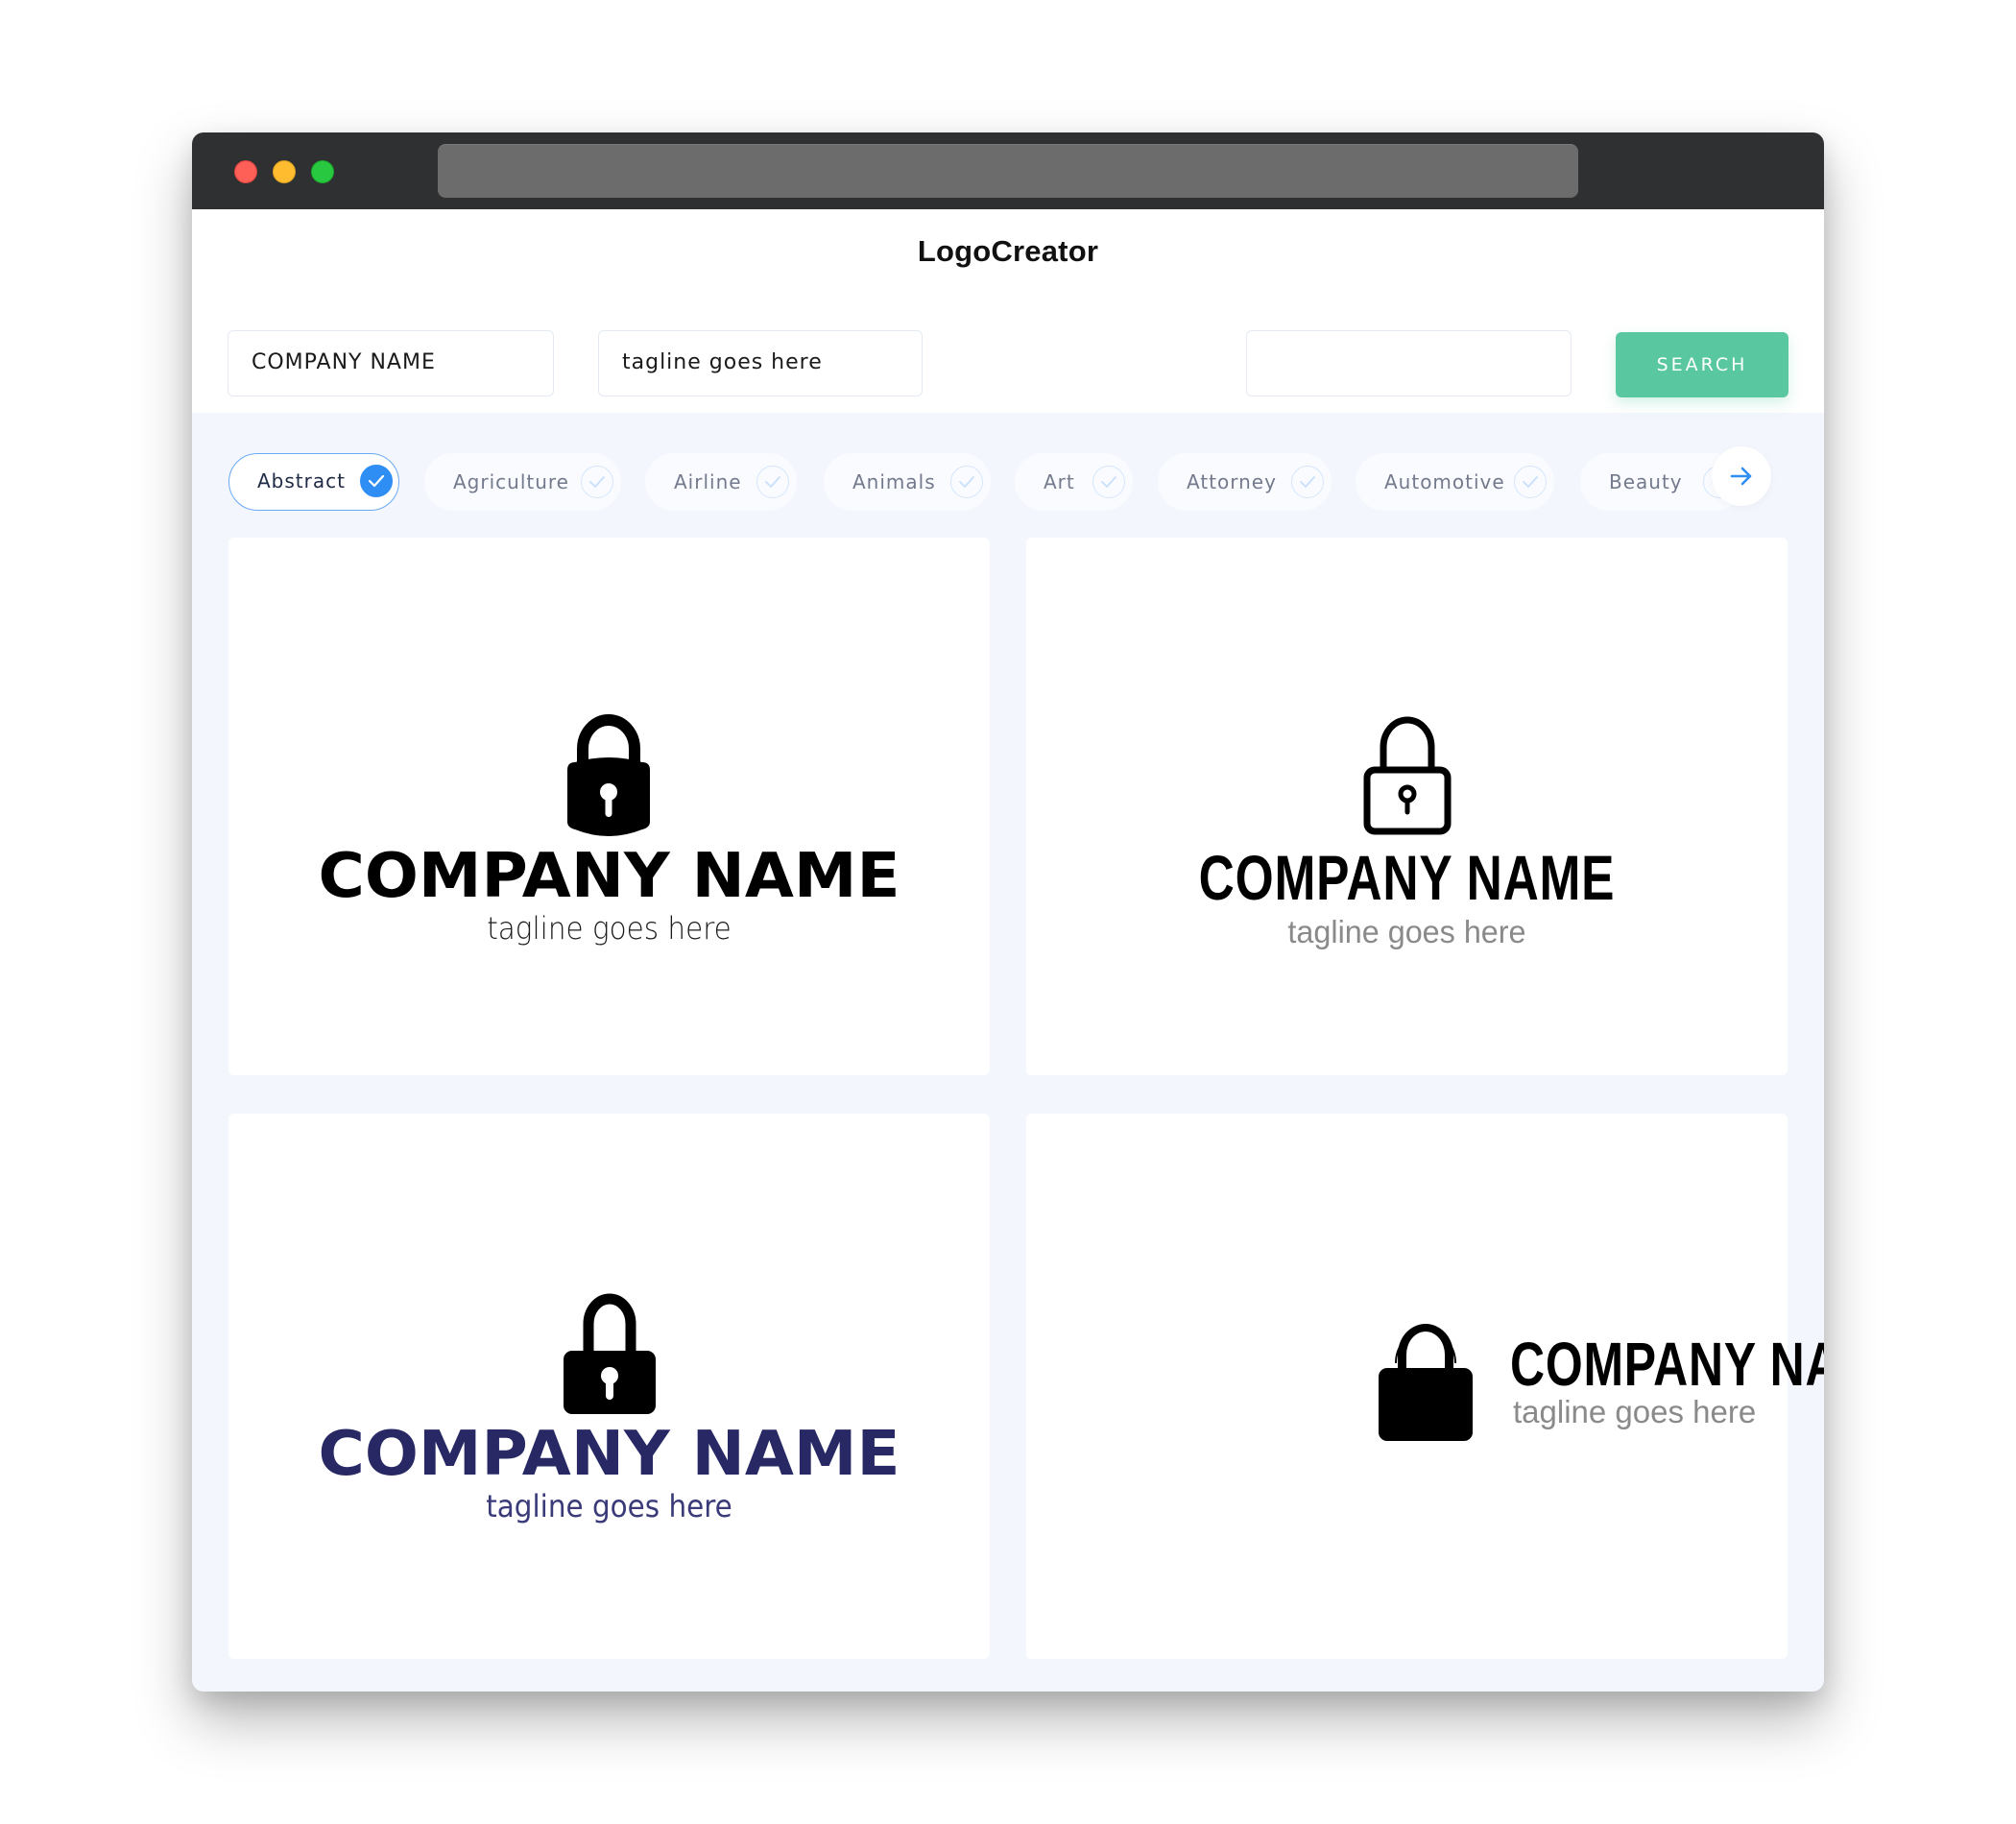  Describe the element at coordinates (760, 363) in the screenshot. I see `tagline-input: tagline goes here` at that location.